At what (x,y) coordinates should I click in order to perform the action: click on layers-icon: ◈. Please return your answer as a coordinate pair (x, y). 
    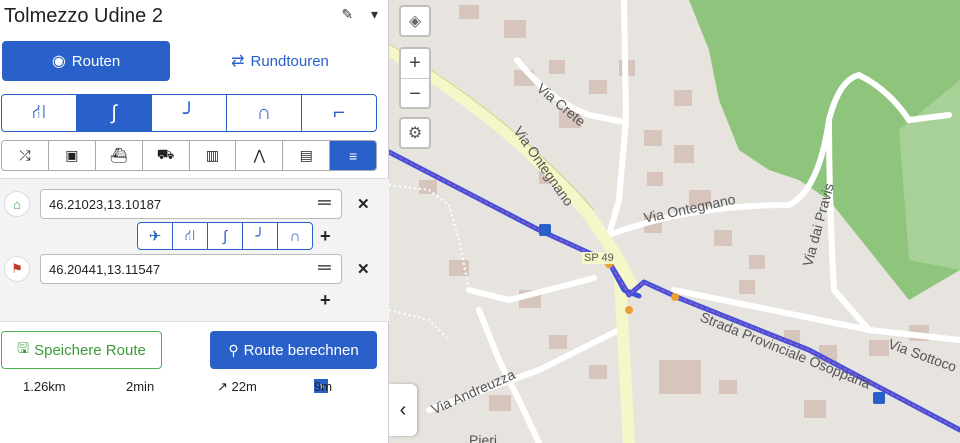
    Looking at the image, I should click on (415, 21).